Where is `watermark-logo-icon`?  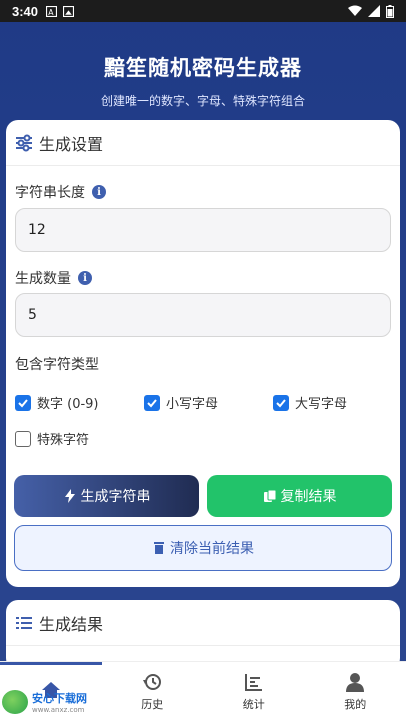
watermark-logo-icon is located at coordinates (15, 702).